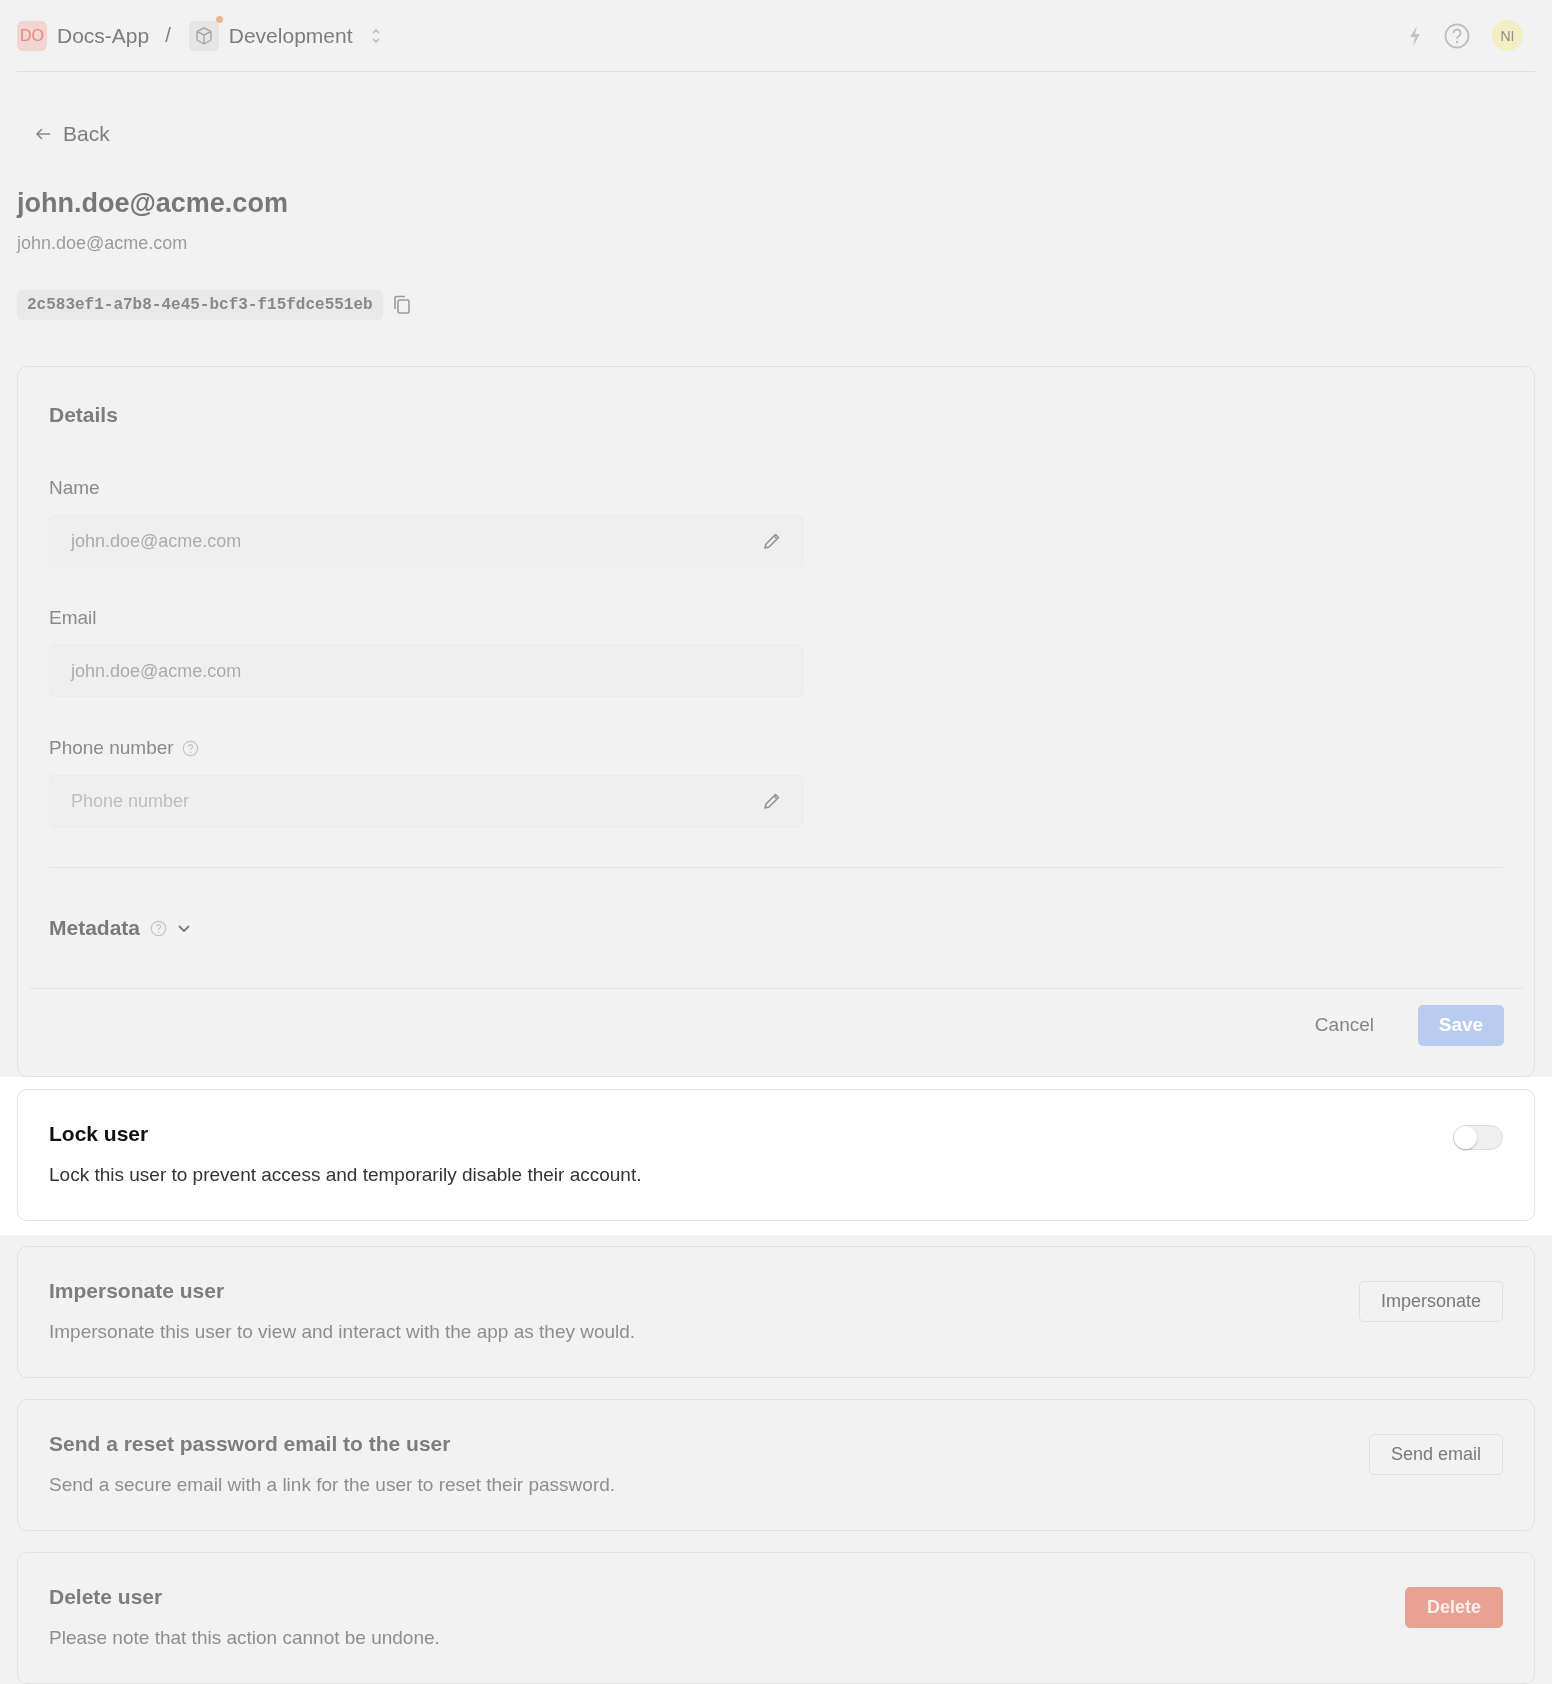 Image resolution: width=1552 pixels, height=1684 pixels. I want to click on field-label: Phone number, so click(111, 748).